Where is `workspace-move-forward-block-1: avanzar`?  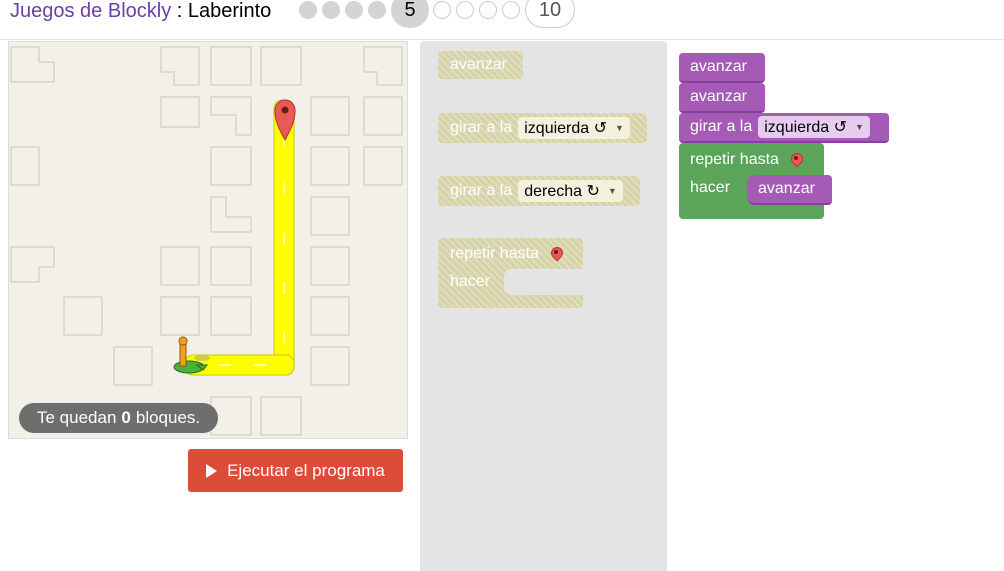 workspace-move-forward-block-1: avanzar is located at coordinates (722, 68).